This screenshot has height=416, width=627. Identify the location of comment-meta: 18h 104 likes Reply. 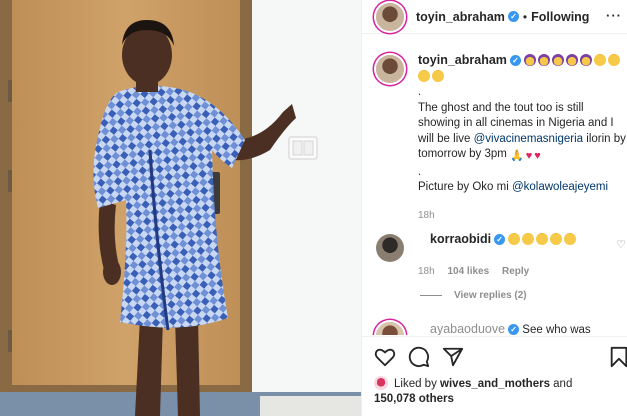
(522, 271).